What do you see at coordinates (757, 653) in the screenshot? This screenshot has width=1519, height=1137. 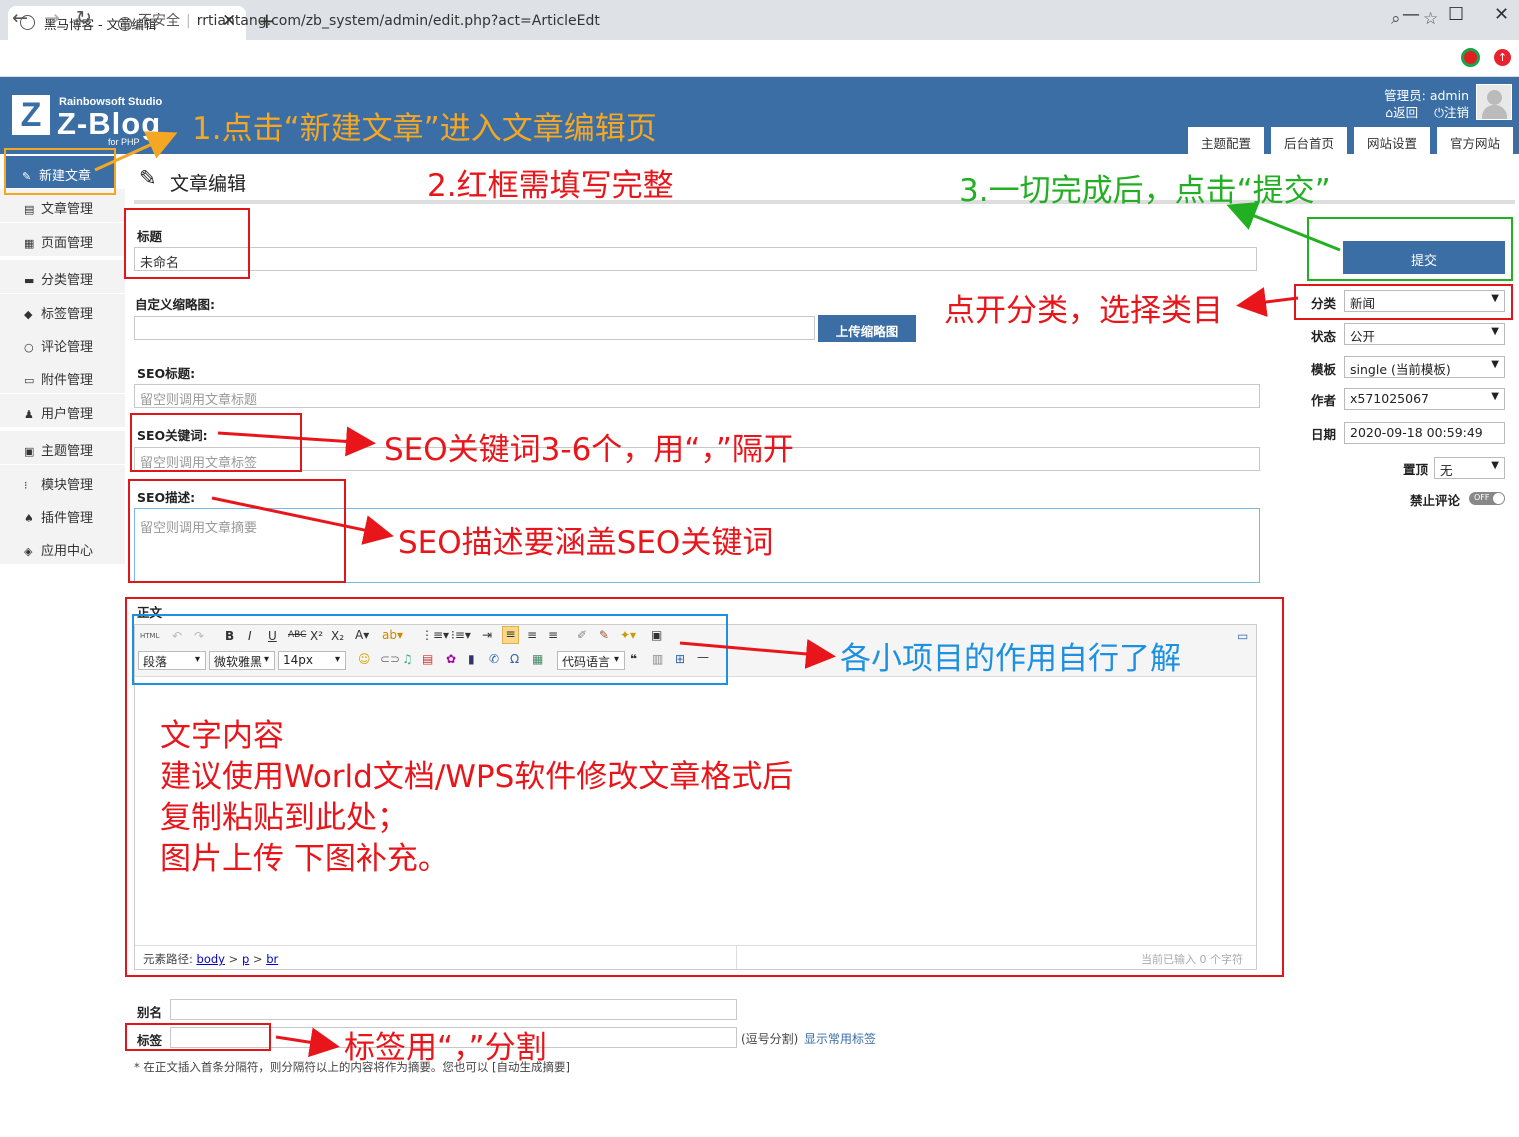 I see `arrow-toolbar` at bounding box center [757, 653].